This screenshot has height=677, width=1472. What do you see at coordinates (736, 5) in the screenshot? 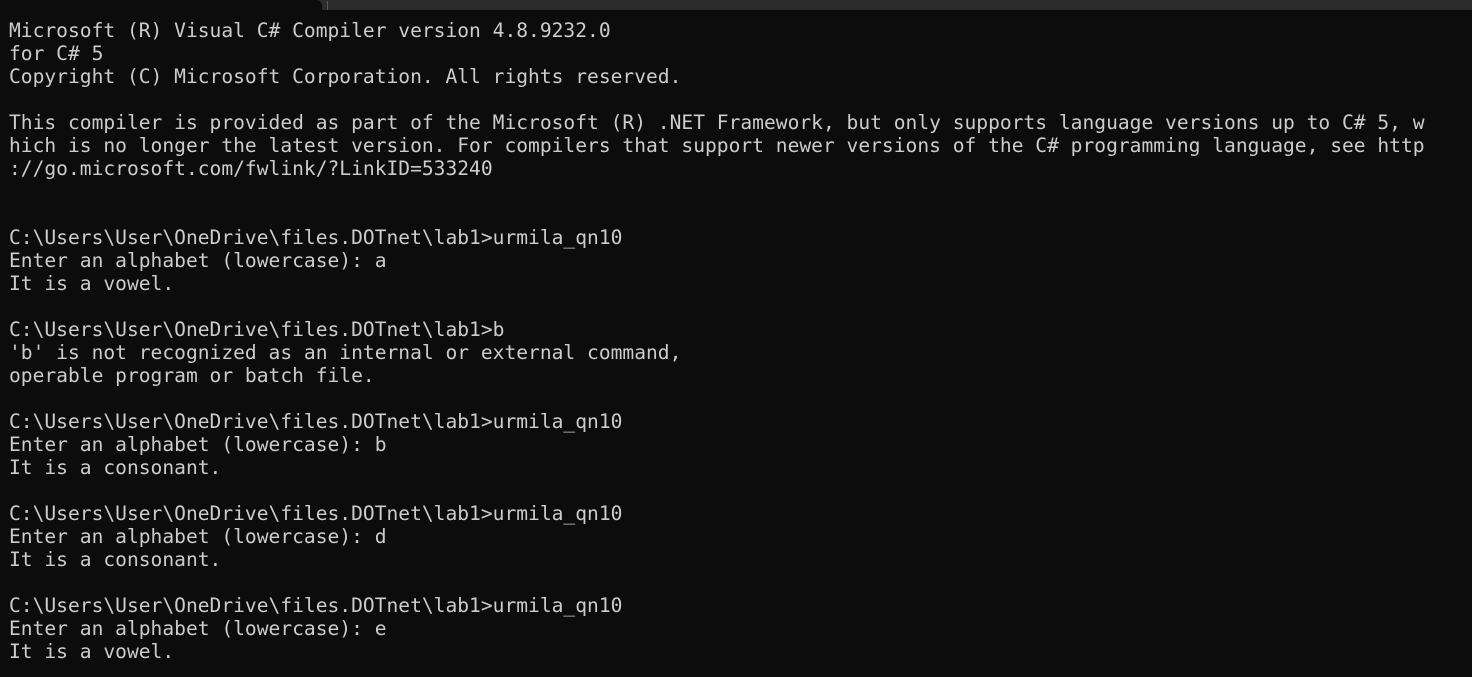
I see `tab-strip` at bounding box center [736, 5].